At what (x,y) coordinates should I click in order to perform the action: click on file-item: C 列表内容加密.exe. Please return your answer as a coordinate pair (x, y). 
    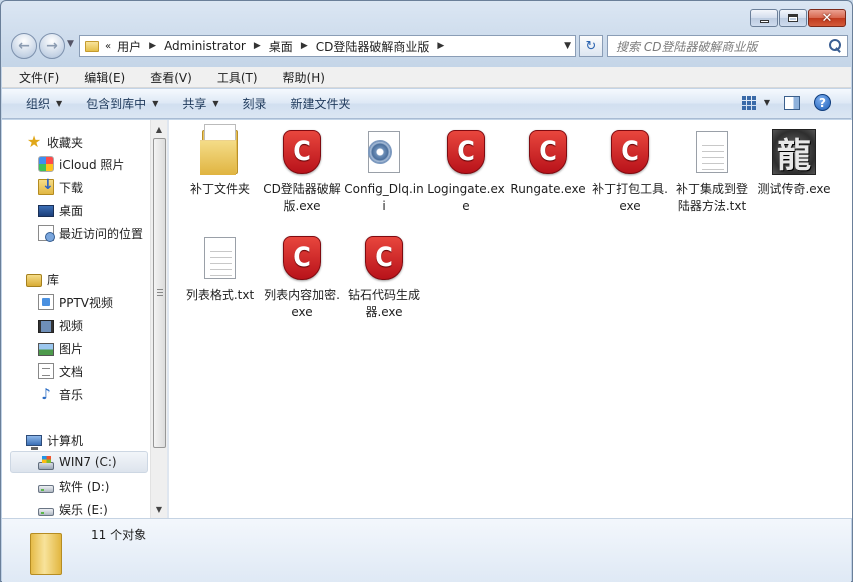
    Looking at the image, I should click on (302, 277).